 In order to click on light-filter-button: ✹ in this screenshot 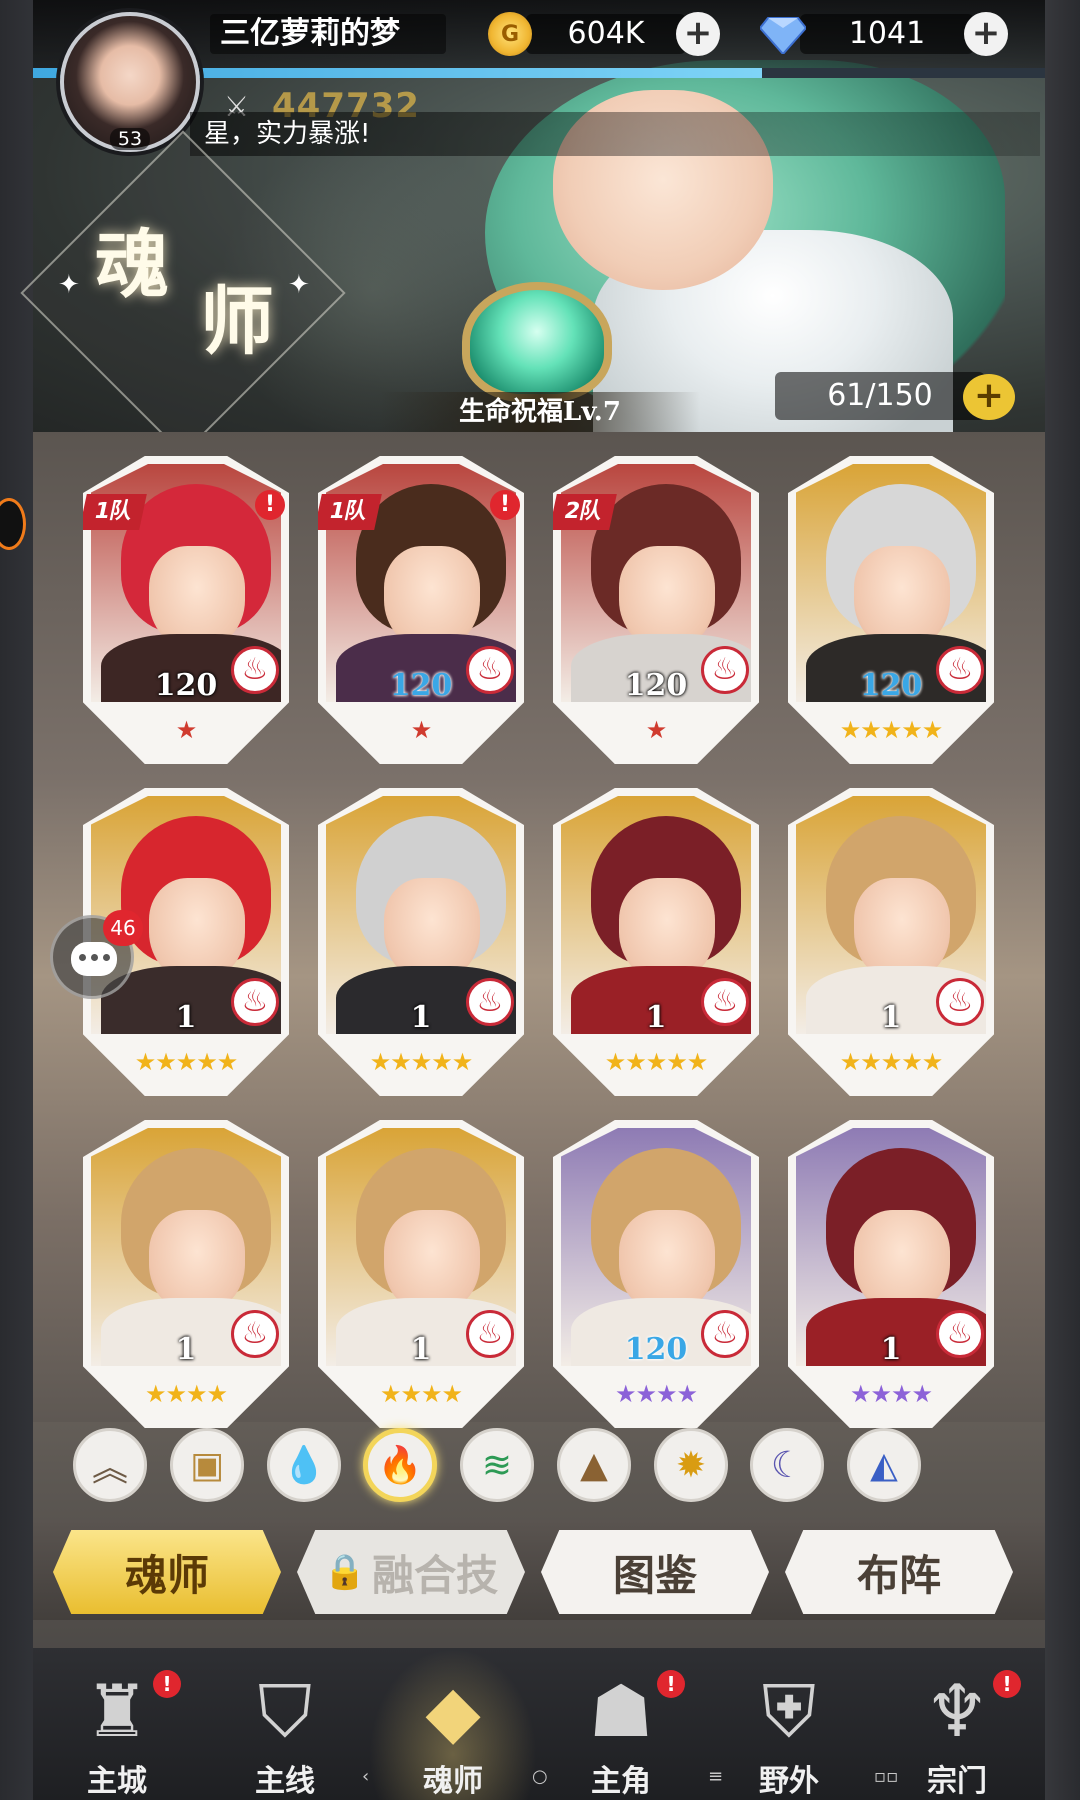, I will do `click(691, 1465)`.